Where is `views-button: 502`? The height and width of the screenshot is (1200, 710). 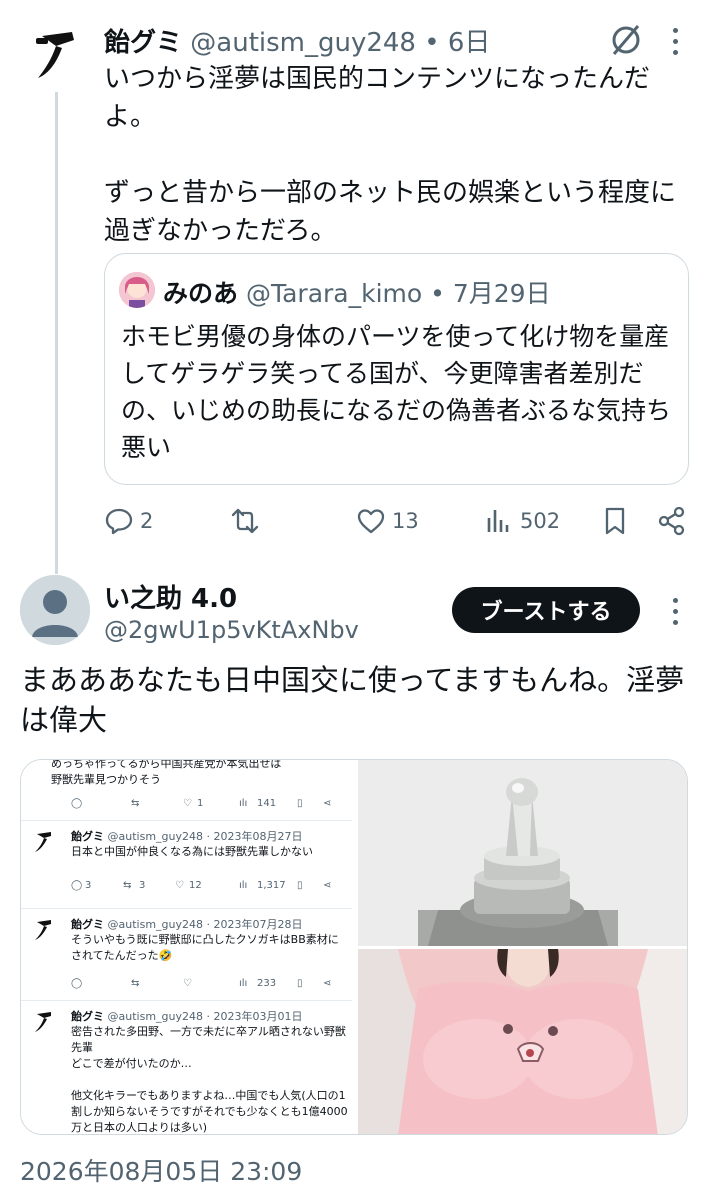 views-button: 502 is located at coordinates (522, 521).